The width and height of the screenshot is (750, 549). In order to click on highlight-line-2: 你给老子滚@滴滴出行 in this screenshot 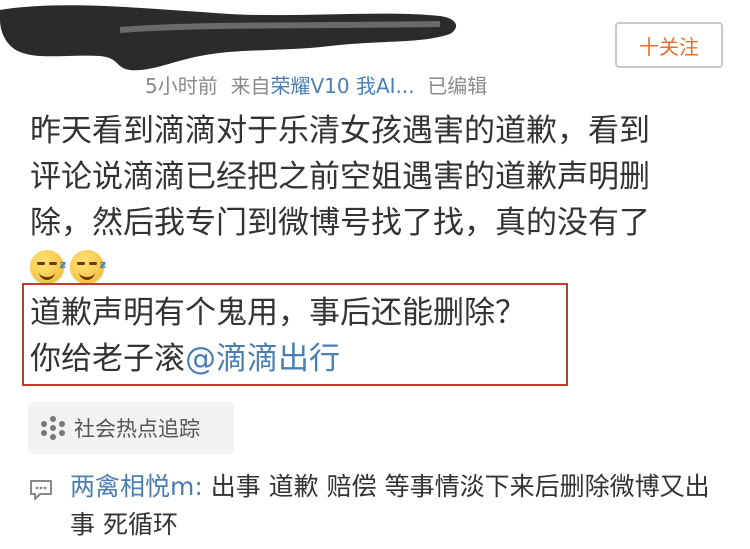, I will do `click(278, 359)`.